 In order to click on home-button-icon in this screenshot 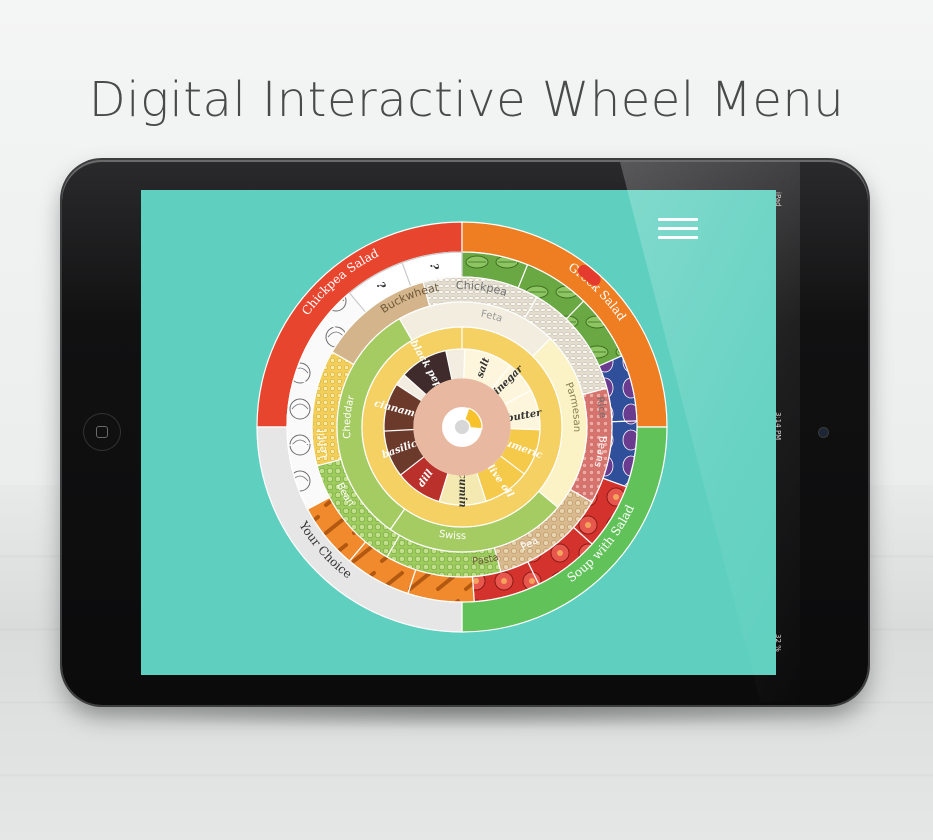, I will do `click(102, 432)`.